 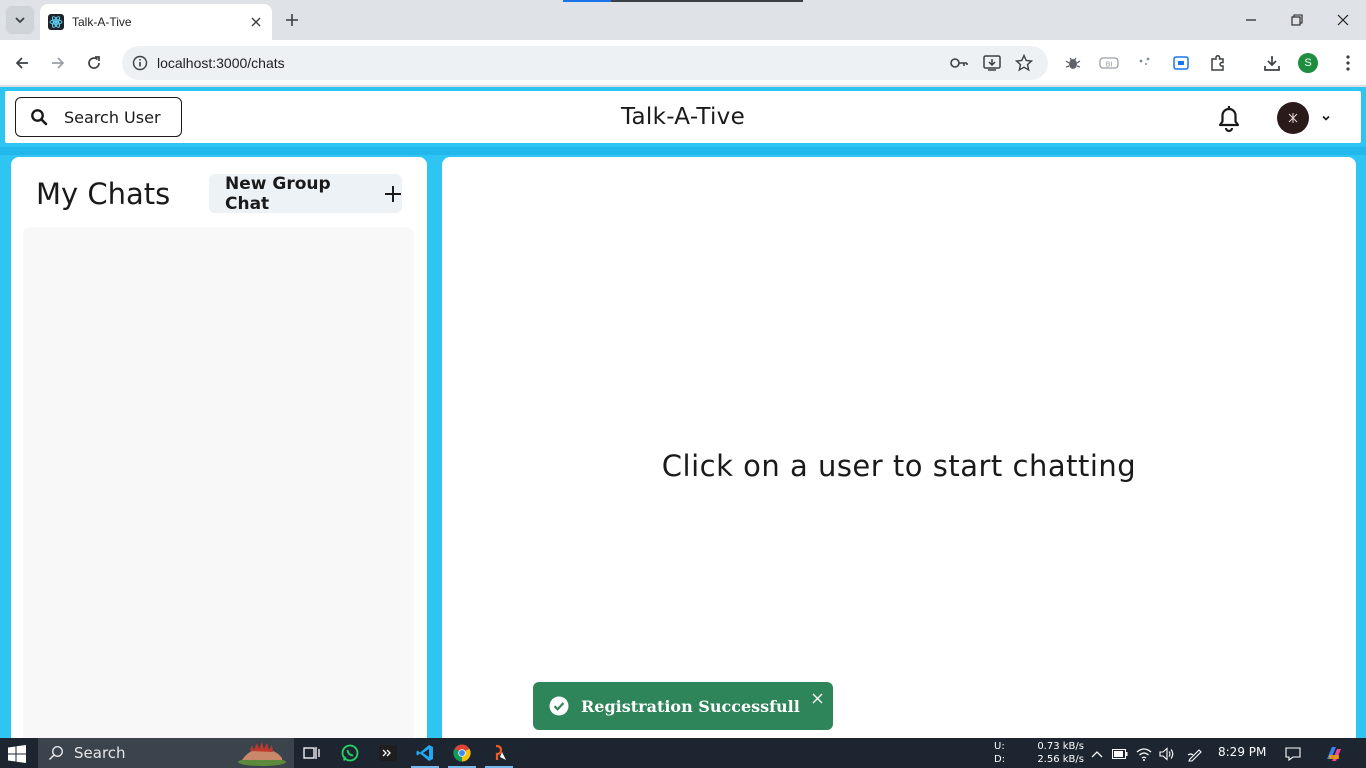 I want to click on address-bar: localhost:3000/chats, so click(x=585, y=63).